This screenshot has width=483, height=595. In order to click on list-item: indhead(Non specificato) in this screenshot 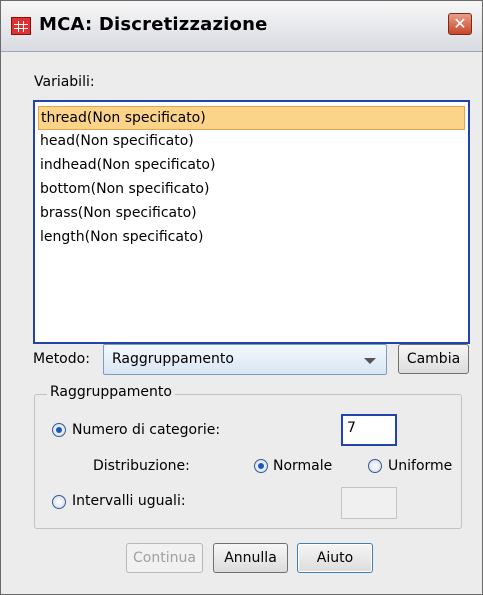, I will do `click(251, 166)`.